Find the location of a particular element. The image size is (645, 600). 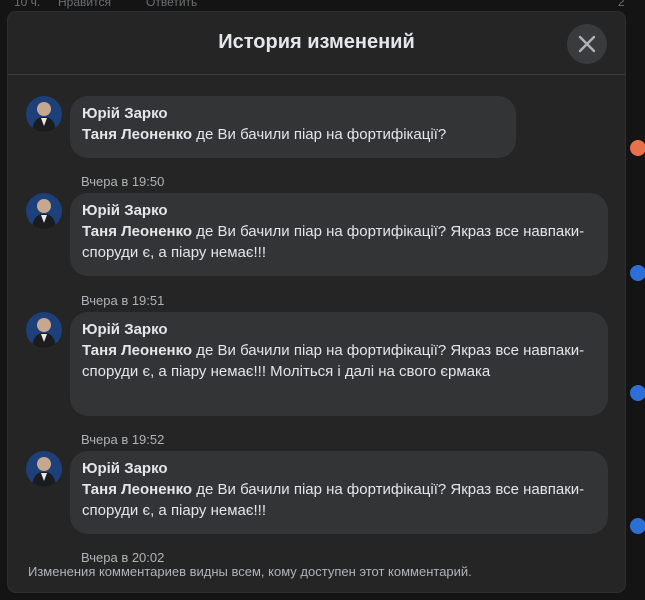

background-count: 2 is located at coordinates (621, 4).